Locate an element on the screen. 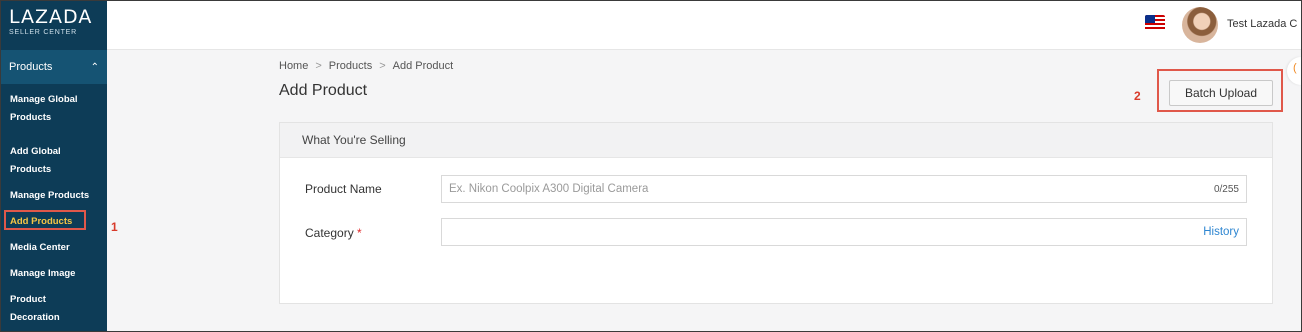 Image resolution: width=1302 pixels, height=332 pixels. category-label-text: Category is located at coordinates (329, 233).